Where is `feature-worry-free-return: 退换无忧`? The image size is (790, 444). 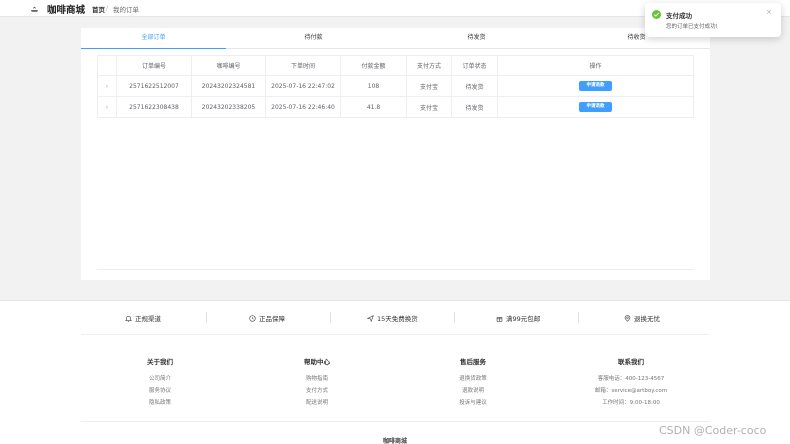
feature-worry-free-return: 退换无忧 is located at coordinates (642, 318).